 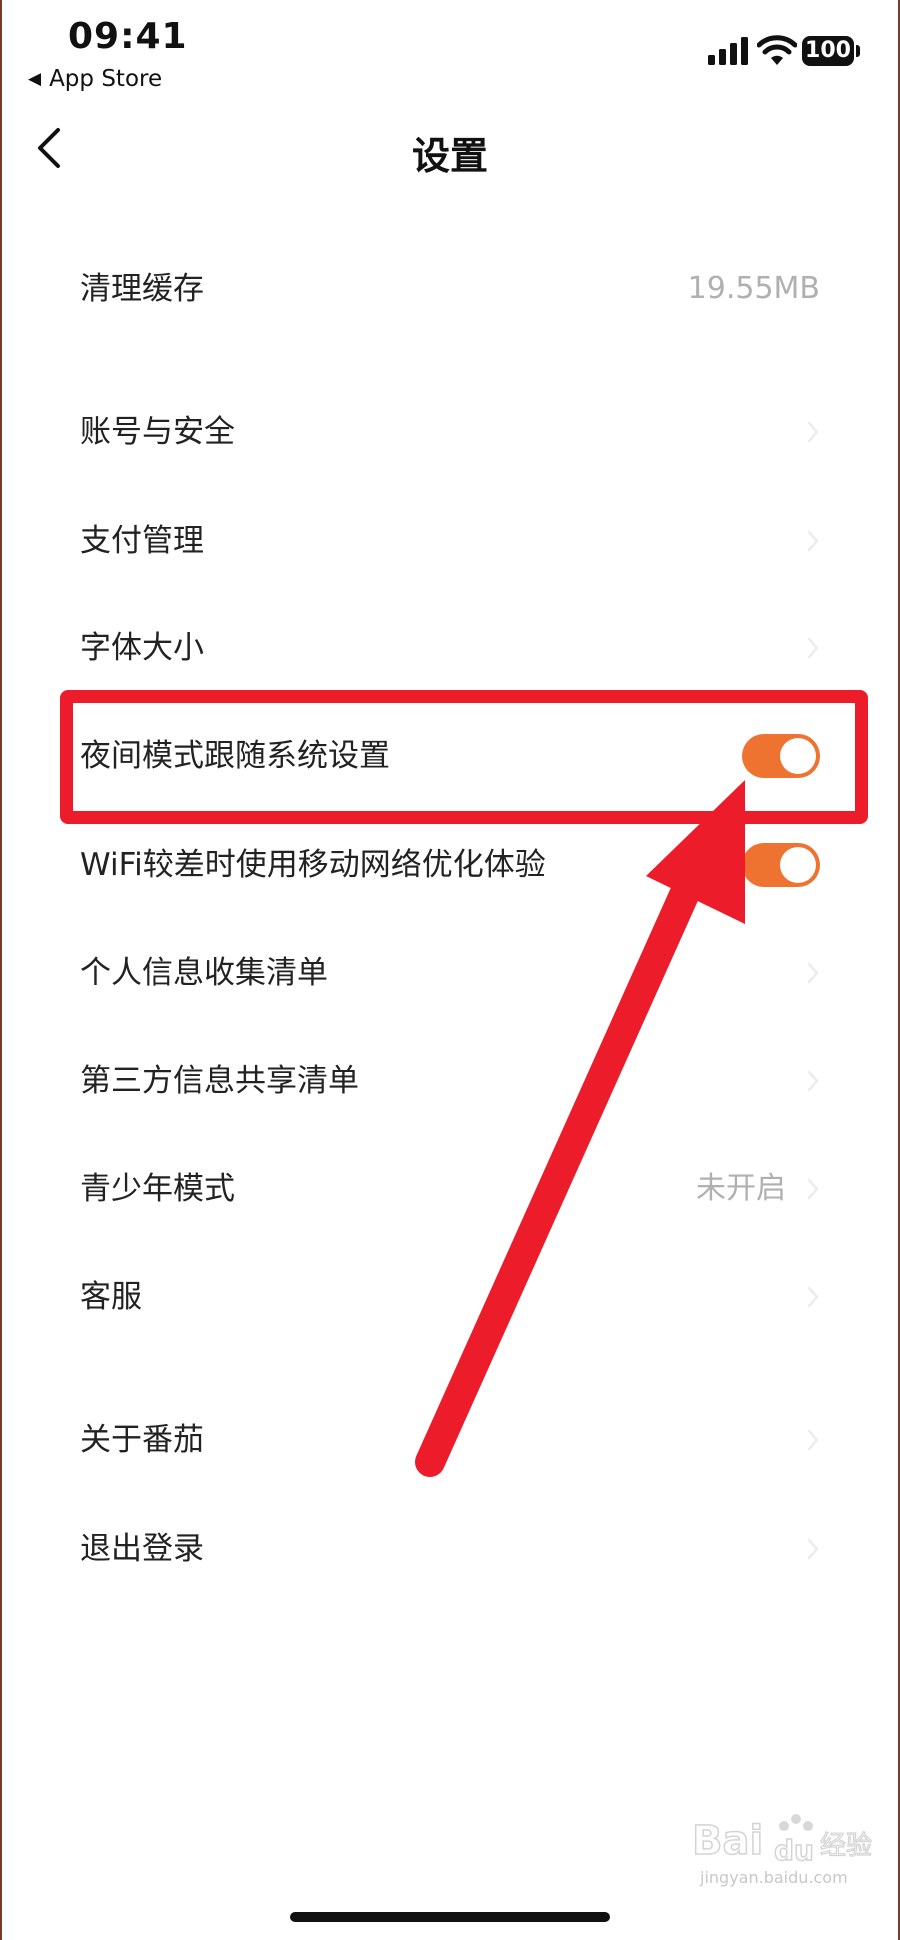 What do you see at coordinates (450, 1440) in the screenshot?
I see `settings-row-about: 关于番茄` at bounding box center [450, 1440].